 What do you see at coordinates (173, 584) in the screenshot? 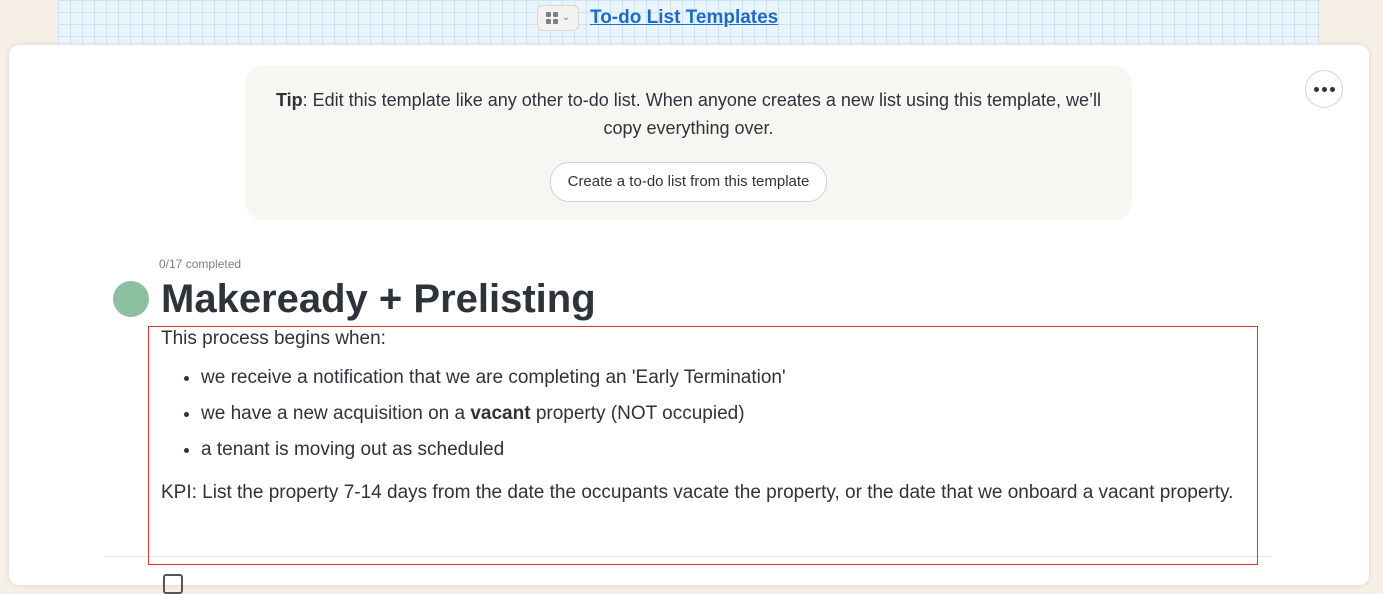
I see `todo-checkbox` at bounding box center [173, 584].